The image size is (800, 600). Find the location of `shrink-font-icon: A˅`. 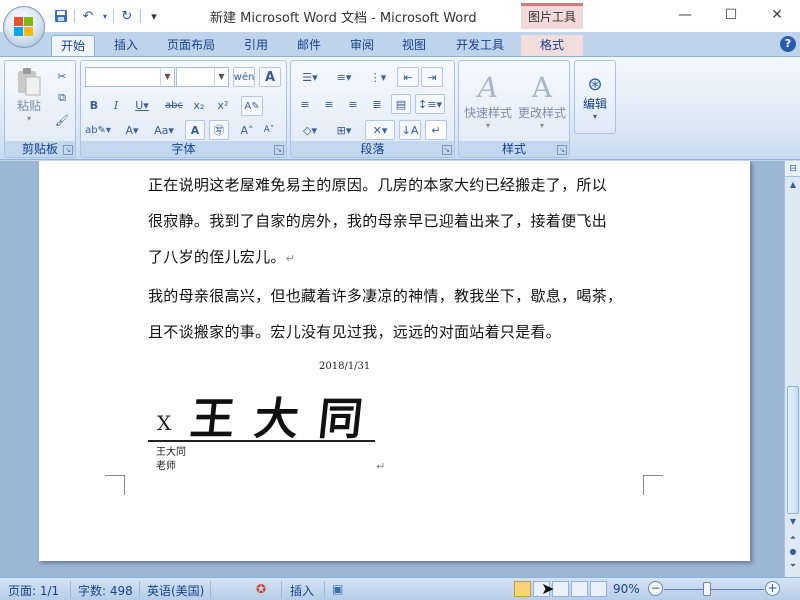

shrink-font-icon: A˅ is located at coordinates (269, 130).